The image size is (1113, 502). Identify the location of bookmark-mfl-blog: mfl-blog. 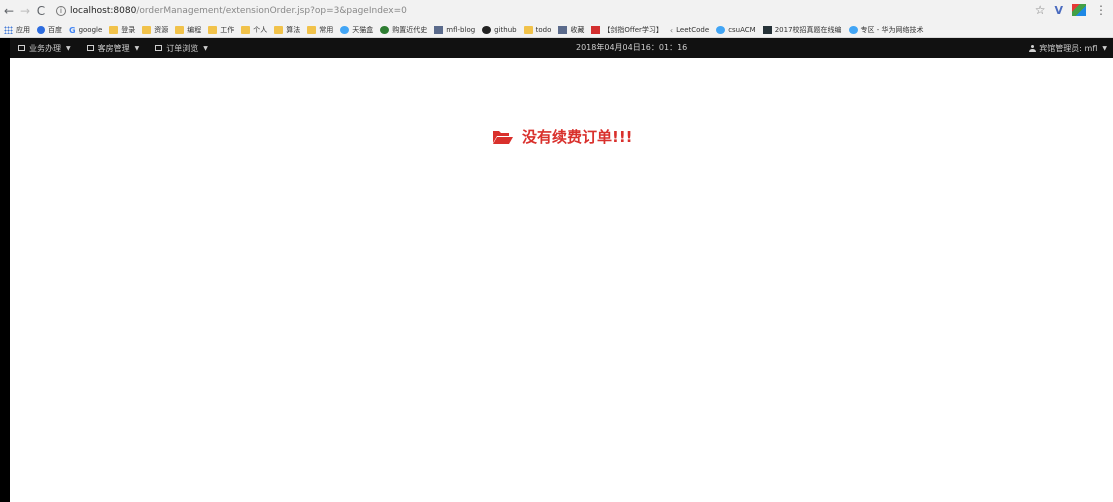
(454, 29).